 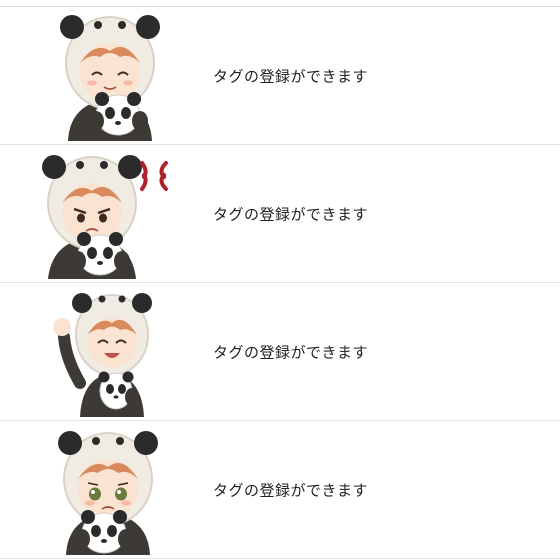 I want to click on sticker-image-teary, so click(x=110, y=490).